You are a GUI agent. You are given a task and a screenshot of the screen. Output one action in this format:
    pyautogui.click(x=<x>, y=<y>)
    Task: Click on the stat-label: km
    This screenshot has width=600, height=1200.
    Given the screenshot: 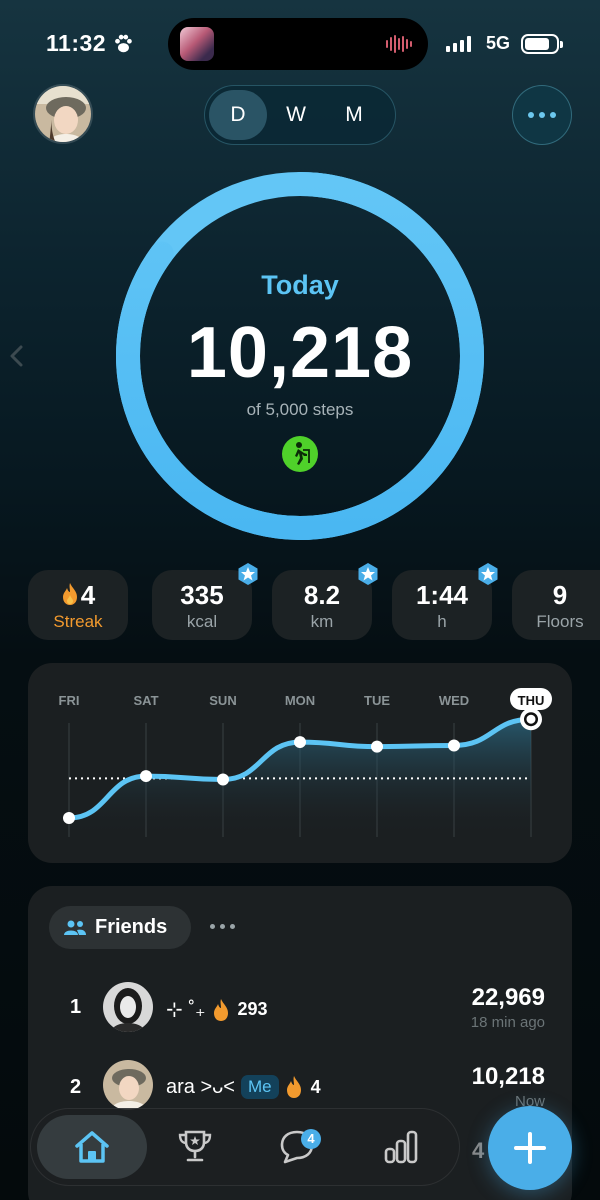 What is the action you would take?
    pyautogui.click(x=322, y=621)
    